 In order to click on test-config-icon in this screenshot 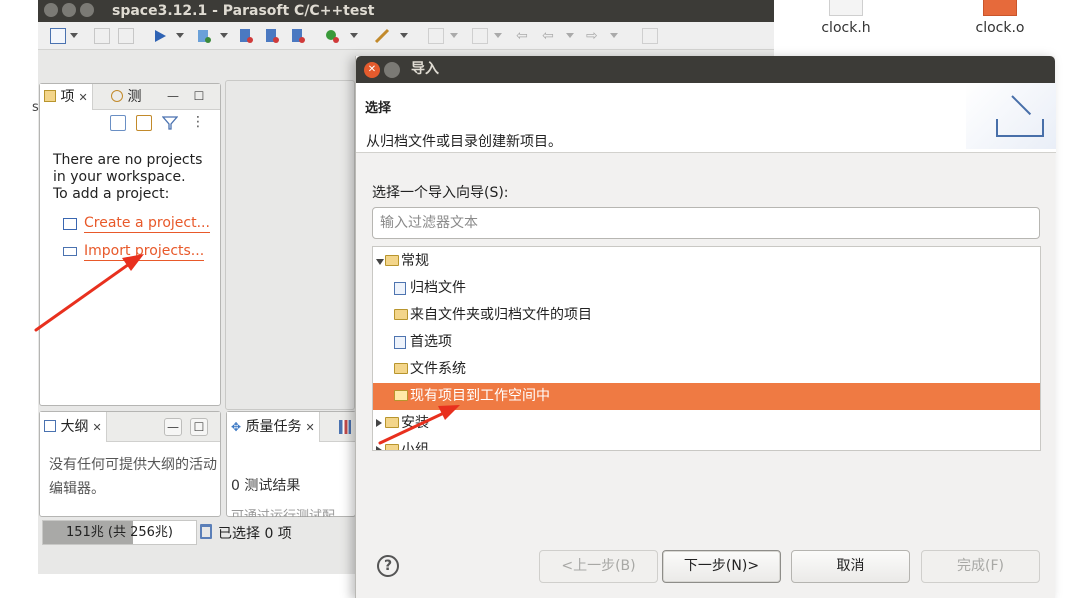, I will do `click(204, 36)`.